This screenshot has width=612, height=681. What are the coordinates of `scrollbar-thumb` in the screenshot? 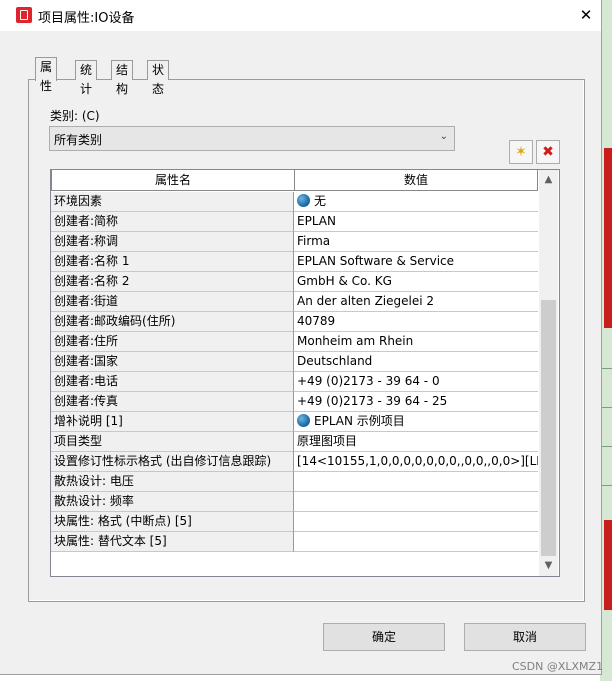 It's located at (548, 428).